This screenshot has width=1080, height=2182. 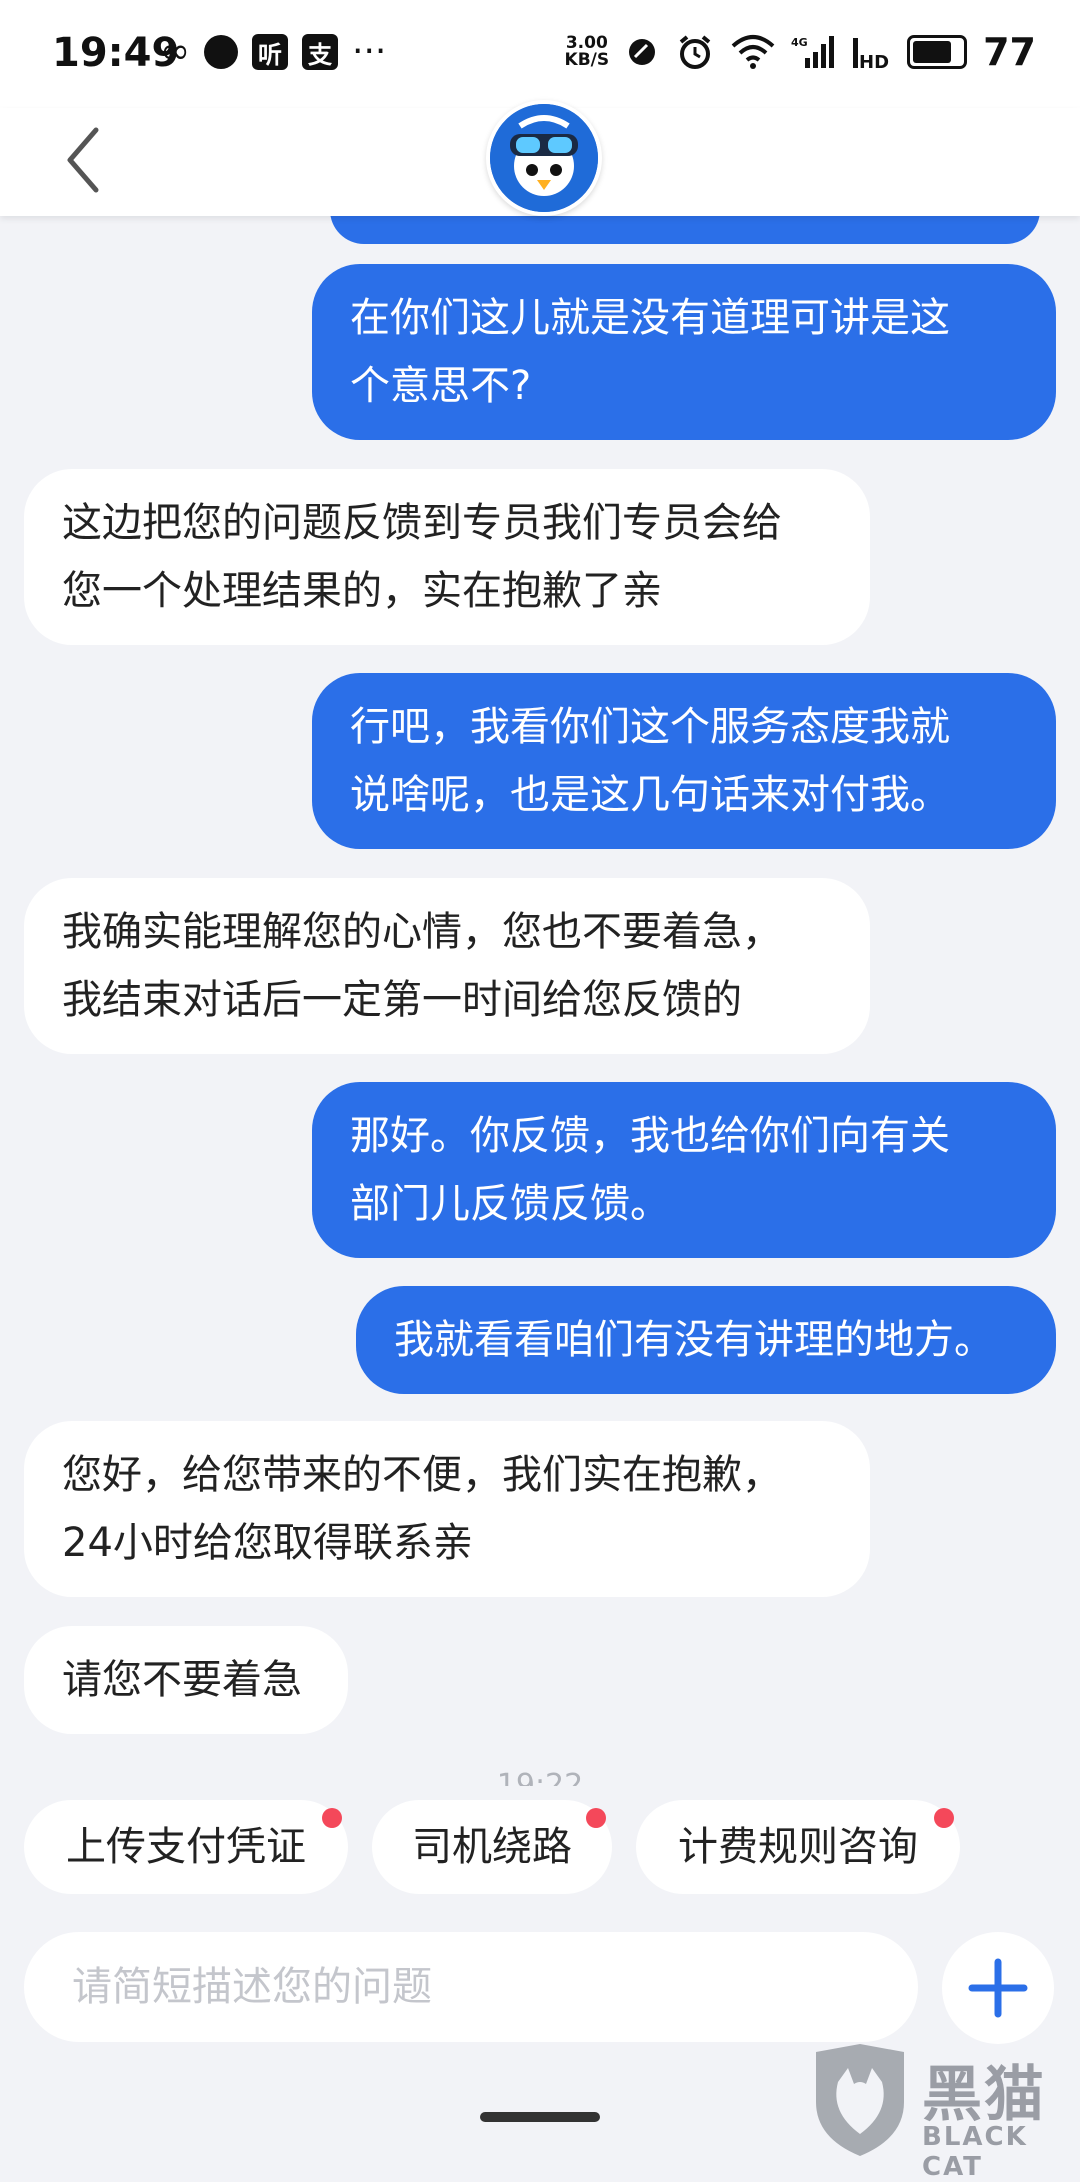 What do you see at coordinates (684, 352) in the screenshot?
I see `user-message-bubble: 在你们这儿就是没有道理可讲是这 个意思不?` at bounding box center [684, 352].